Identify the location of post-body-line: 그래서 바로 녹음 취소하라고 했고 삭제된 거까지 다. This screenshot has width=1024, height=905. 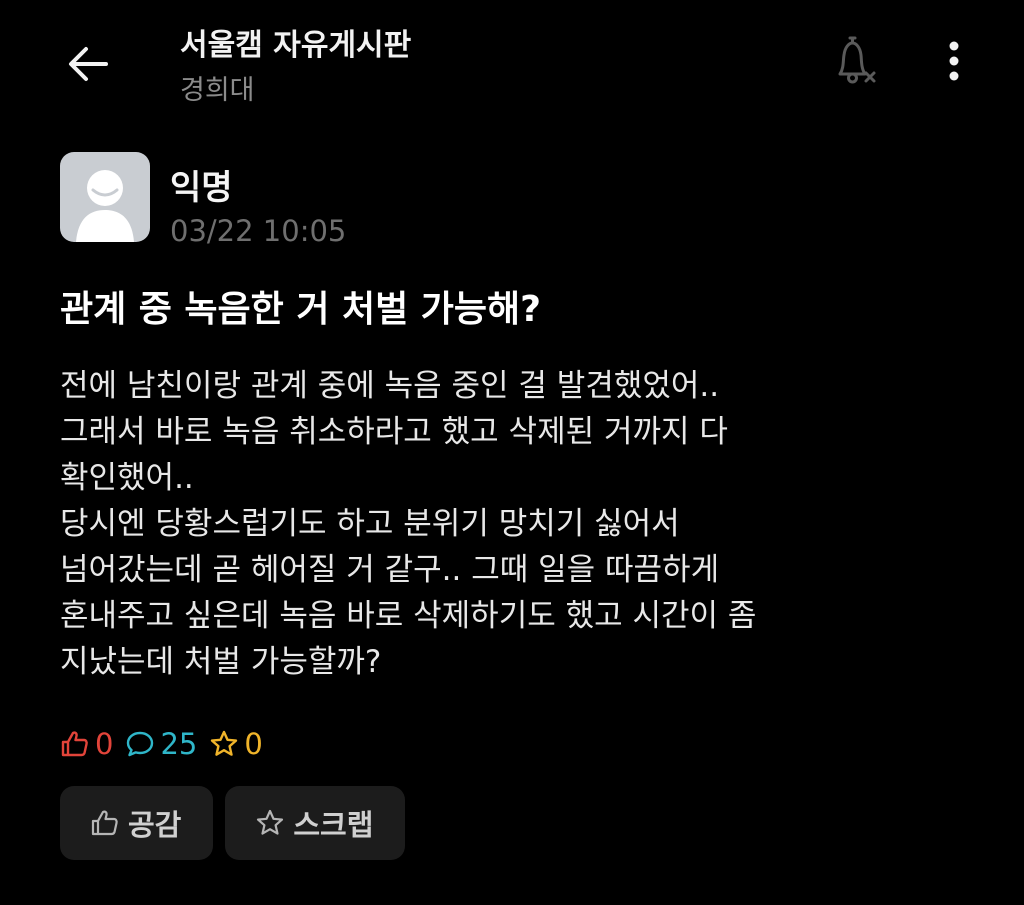
(394, 432).